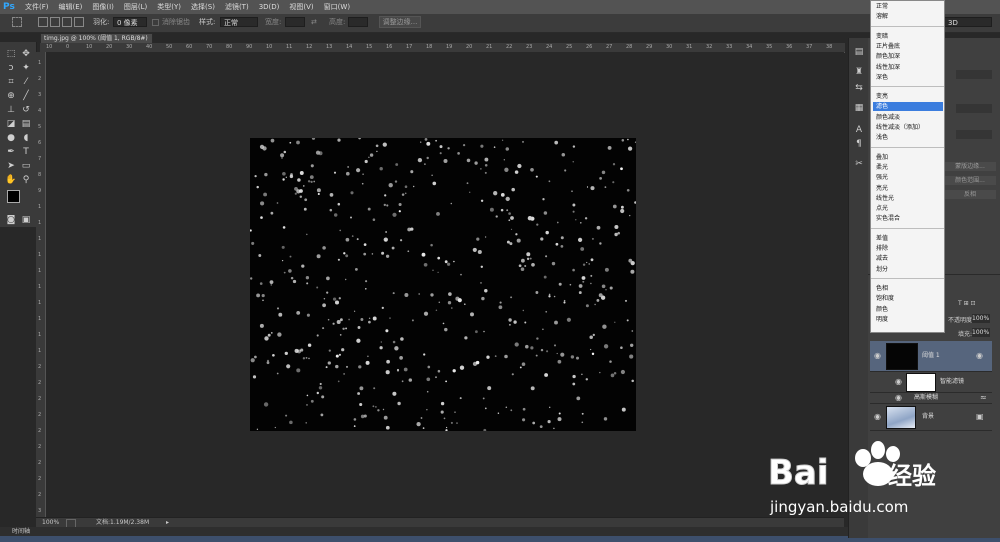 The height and width of the screenshot is (542, 1000). Describe the element at coordinates (908, 218) in the screenshot. I see `blend-mode-option: 实色混合` at that location.